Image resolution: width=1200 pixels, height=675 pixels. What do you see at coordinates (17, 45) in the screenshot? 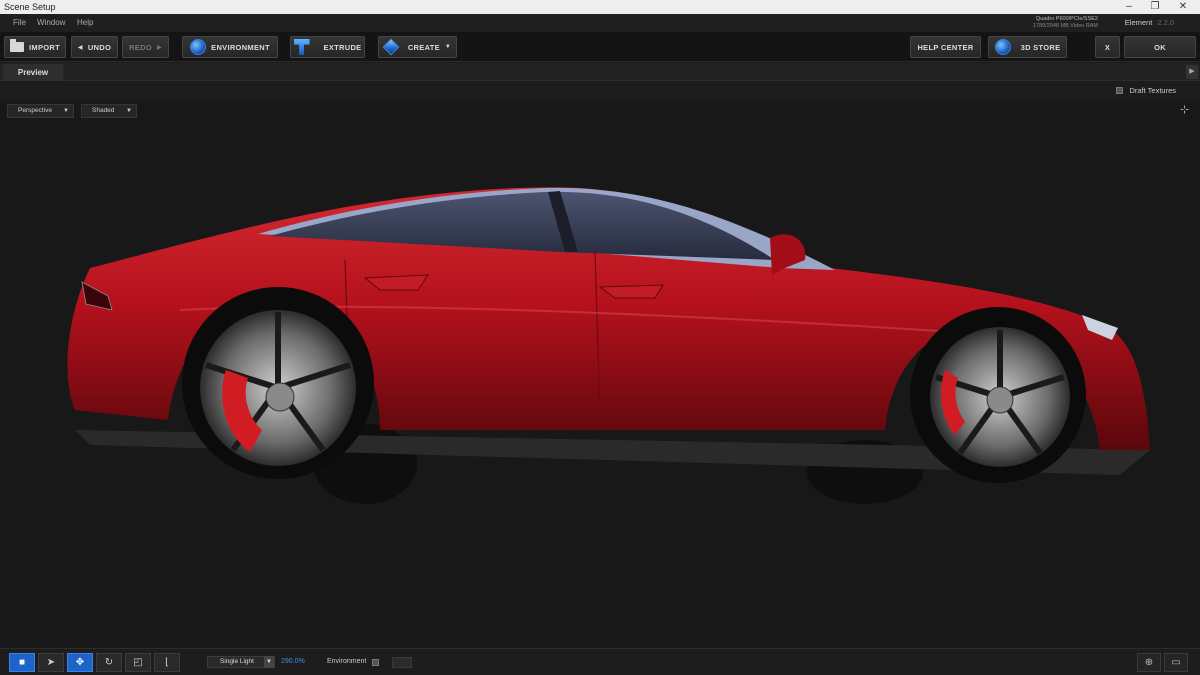
I see `folder-icon` at bounding box center [17, 45].